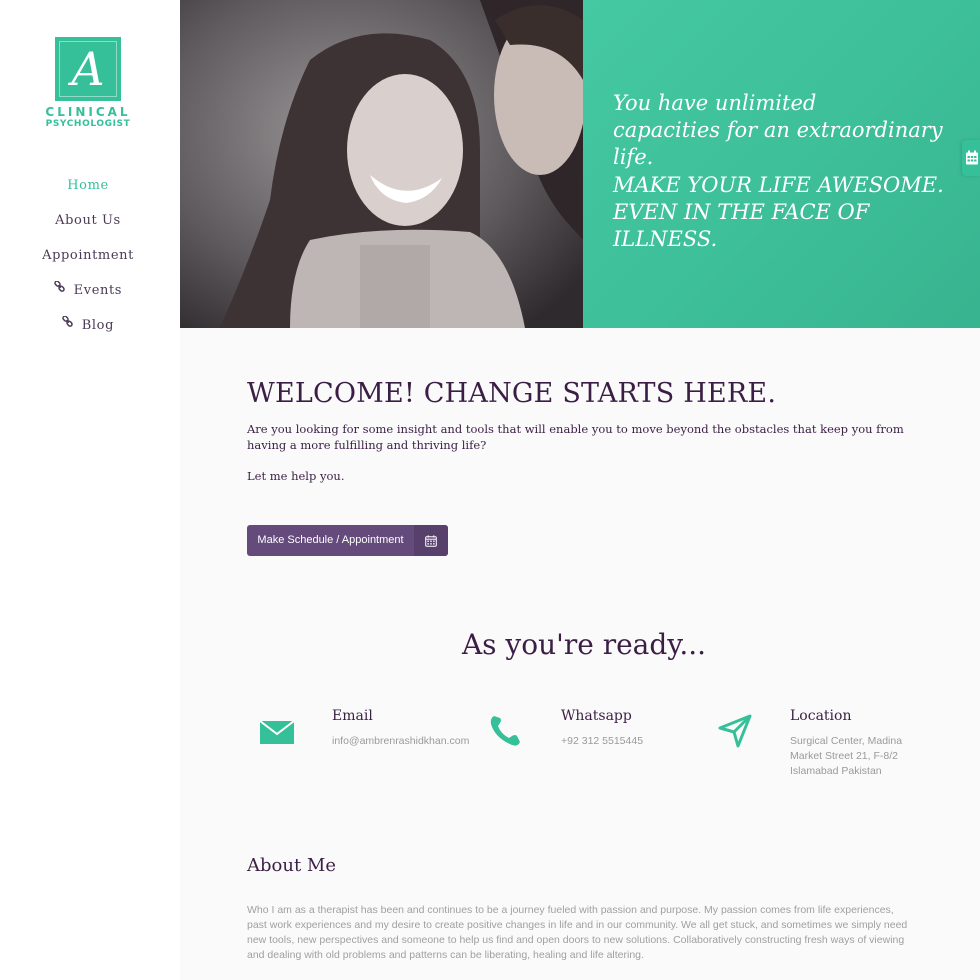  What do you see at coordinates (98, 290) in the screenshot?
I see `nav-item-label: Events` at bounding box center [98, 290].